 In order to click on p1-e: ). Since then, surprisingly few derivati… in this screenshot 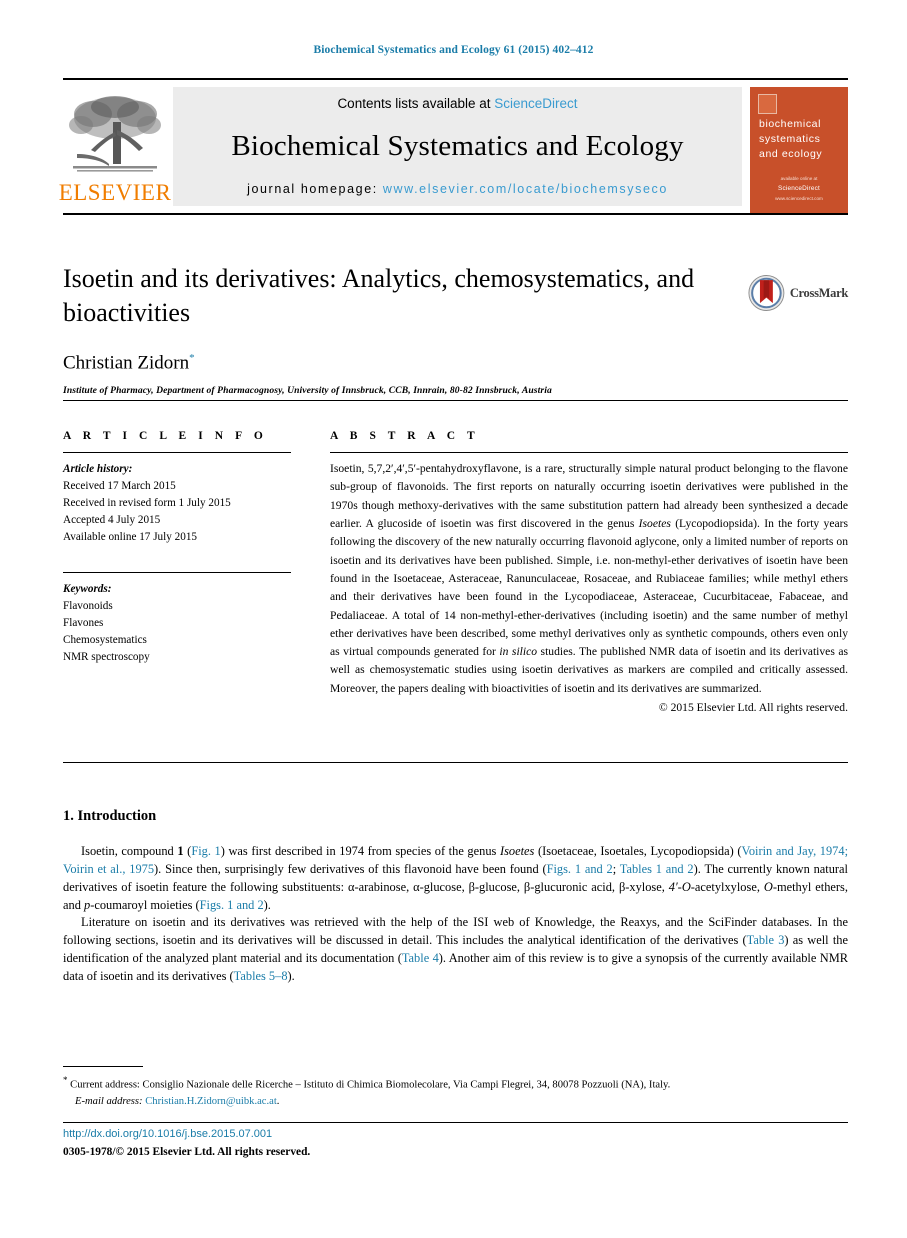, I will do `click(350, 868)`.